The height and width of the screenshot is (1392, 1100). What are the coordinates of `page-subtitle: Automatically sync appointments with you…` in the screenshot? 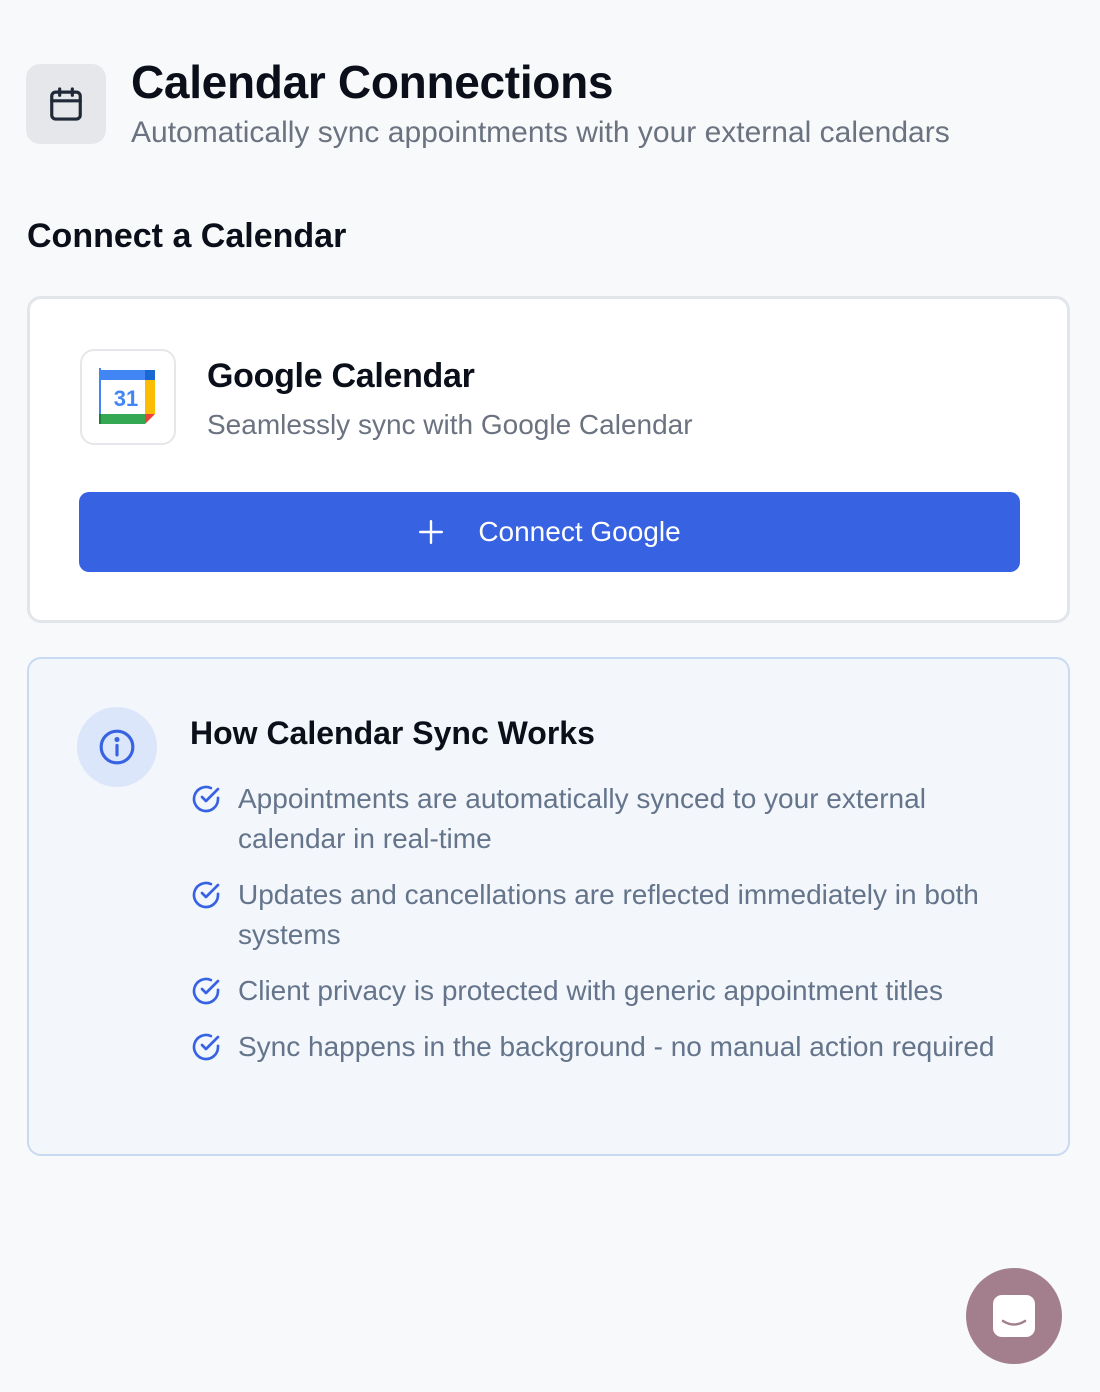 It's located at (540, 132).